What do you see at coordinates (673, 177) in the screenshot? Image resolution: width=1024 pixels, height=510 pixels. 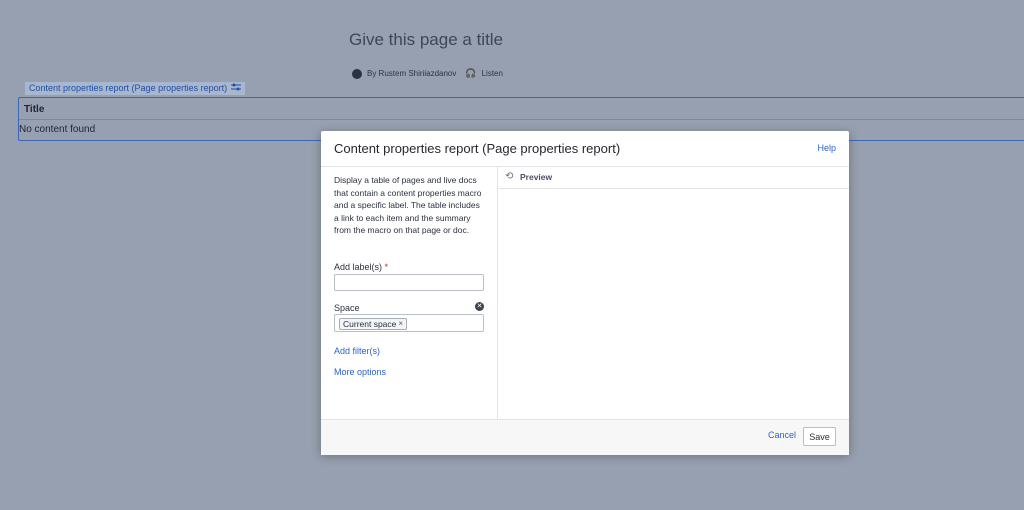 I see `preview-header: ⟲ Preview` at bounding box center [673, 177].